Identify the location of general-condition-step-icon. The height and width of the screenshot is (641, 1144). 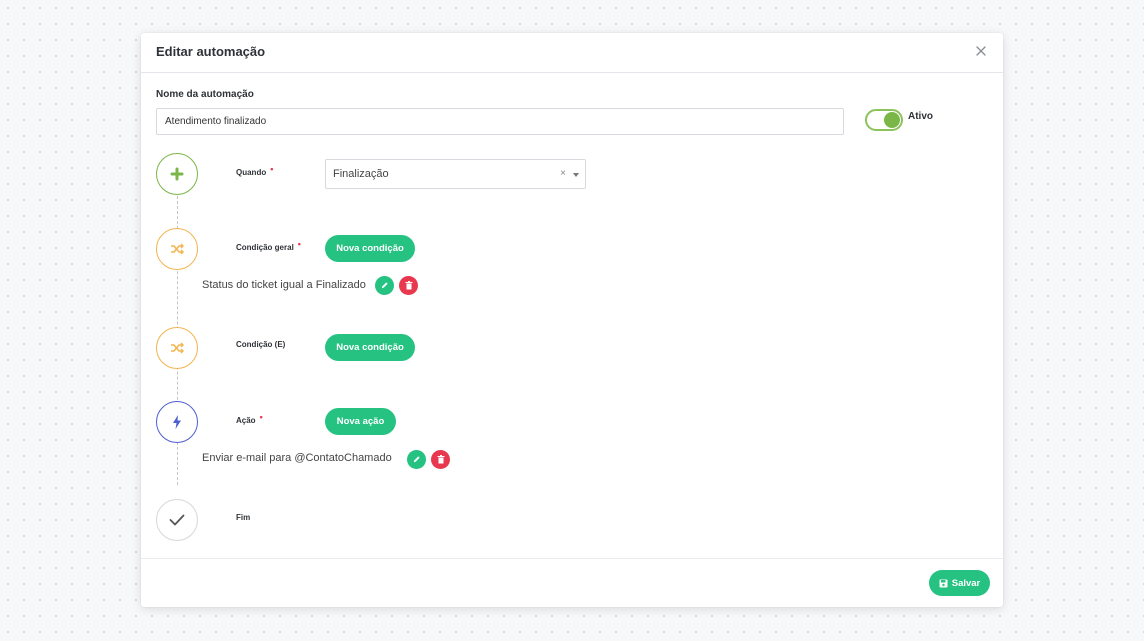
(177, 249).